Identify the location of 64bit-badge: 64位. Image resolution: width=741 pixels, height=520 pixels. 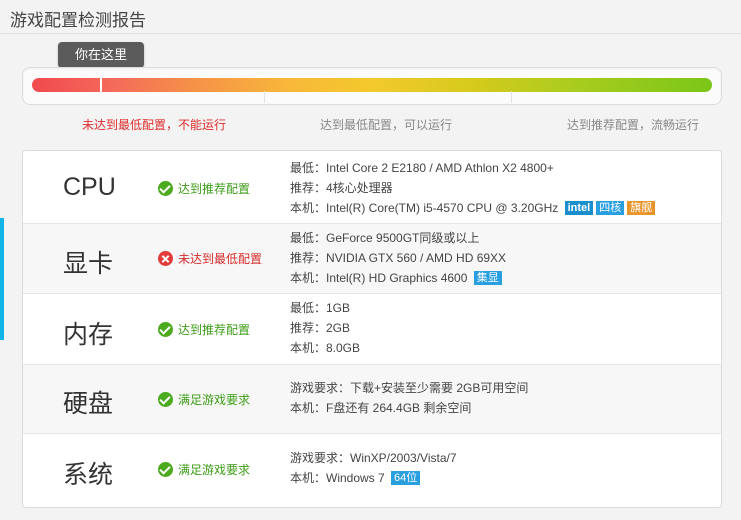
(406, 478).